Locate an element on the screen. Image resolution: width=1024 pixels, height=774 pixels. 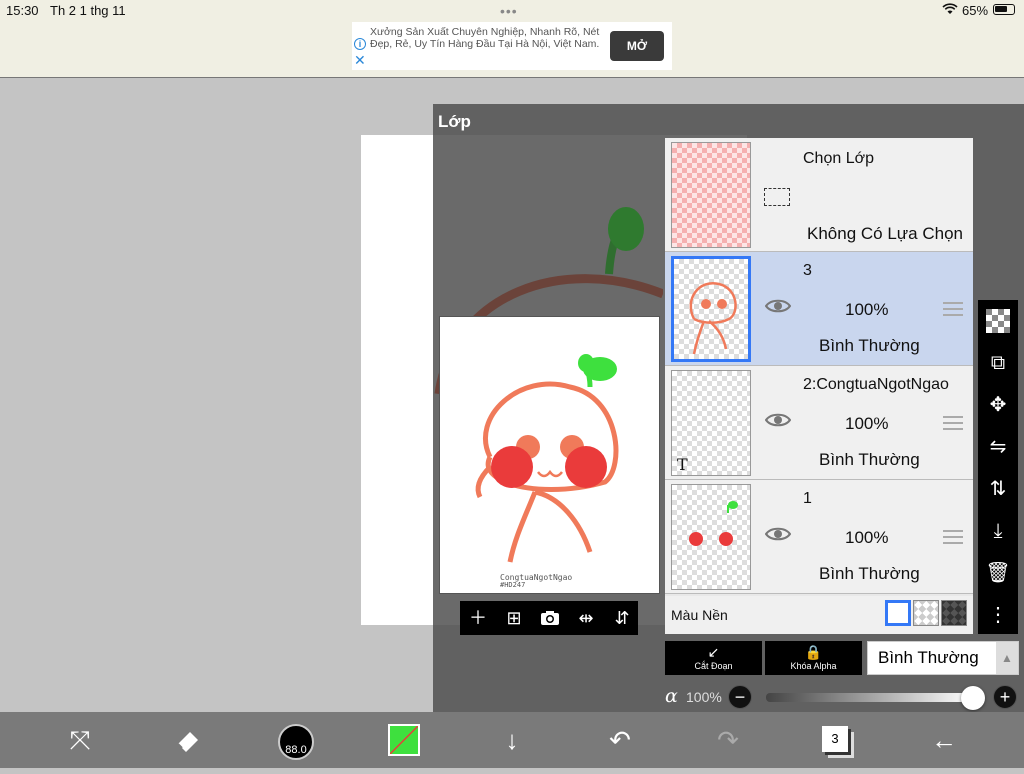
layer-action-toolbar: ＋ ⊞ ⇹ ⇵ is located at coordinates (549, 618).